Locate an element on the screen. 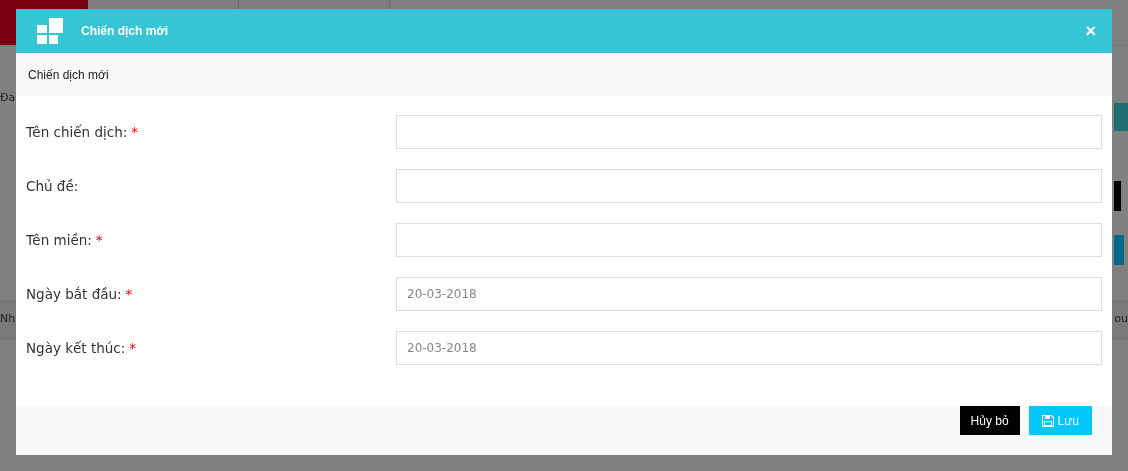  close-button: × is located at coordinates (1090, 31).